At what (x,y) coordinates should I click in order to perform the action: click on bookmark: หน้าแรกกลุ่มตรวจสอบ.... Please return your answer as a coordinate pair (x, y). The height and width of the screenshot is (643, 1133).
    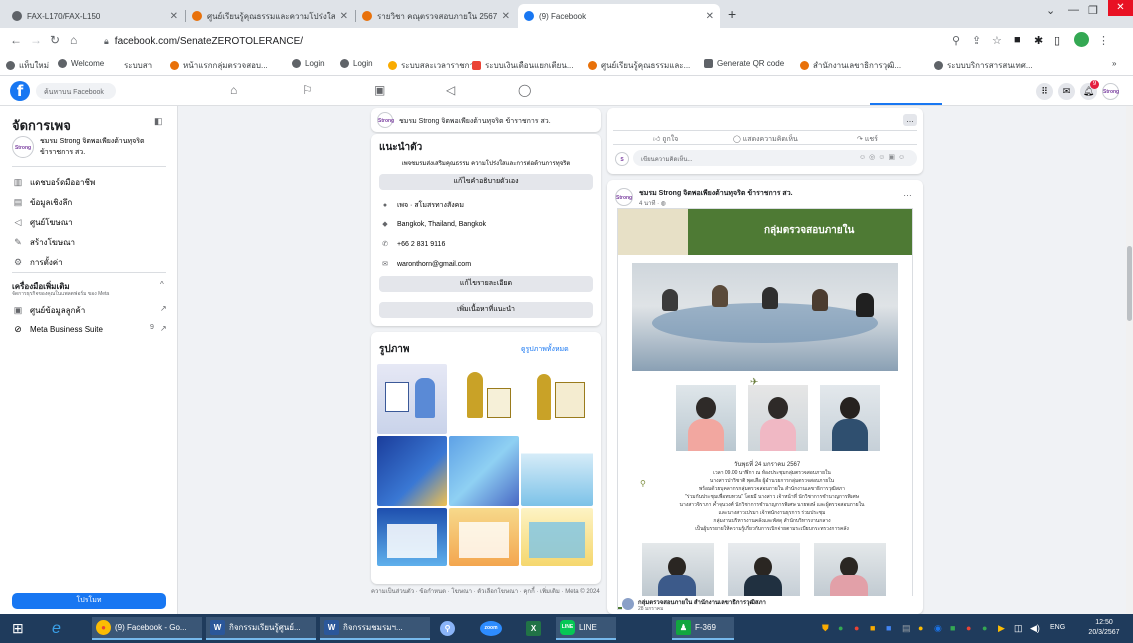
    Looking at the image, I should click on (219, 65).